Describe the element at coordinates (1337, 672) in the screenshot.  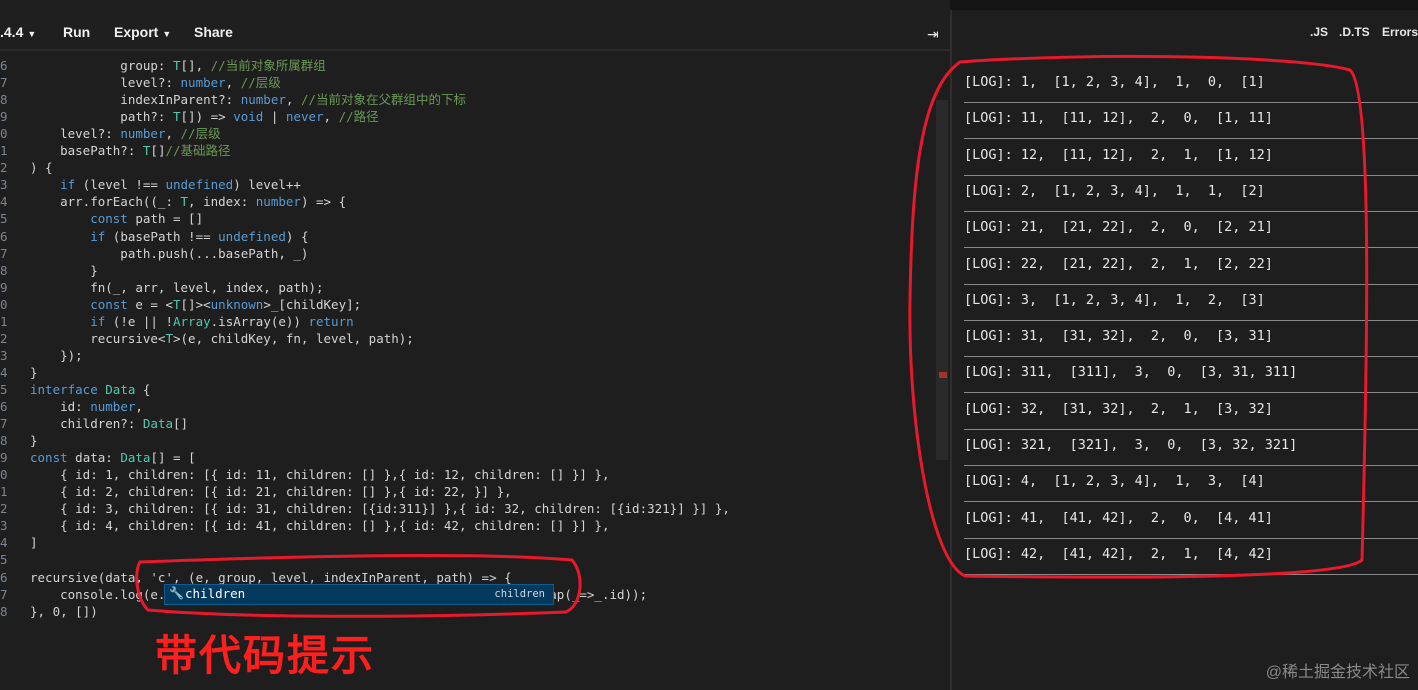
I see `watermark: @稀土掘金技术社区` at that location.